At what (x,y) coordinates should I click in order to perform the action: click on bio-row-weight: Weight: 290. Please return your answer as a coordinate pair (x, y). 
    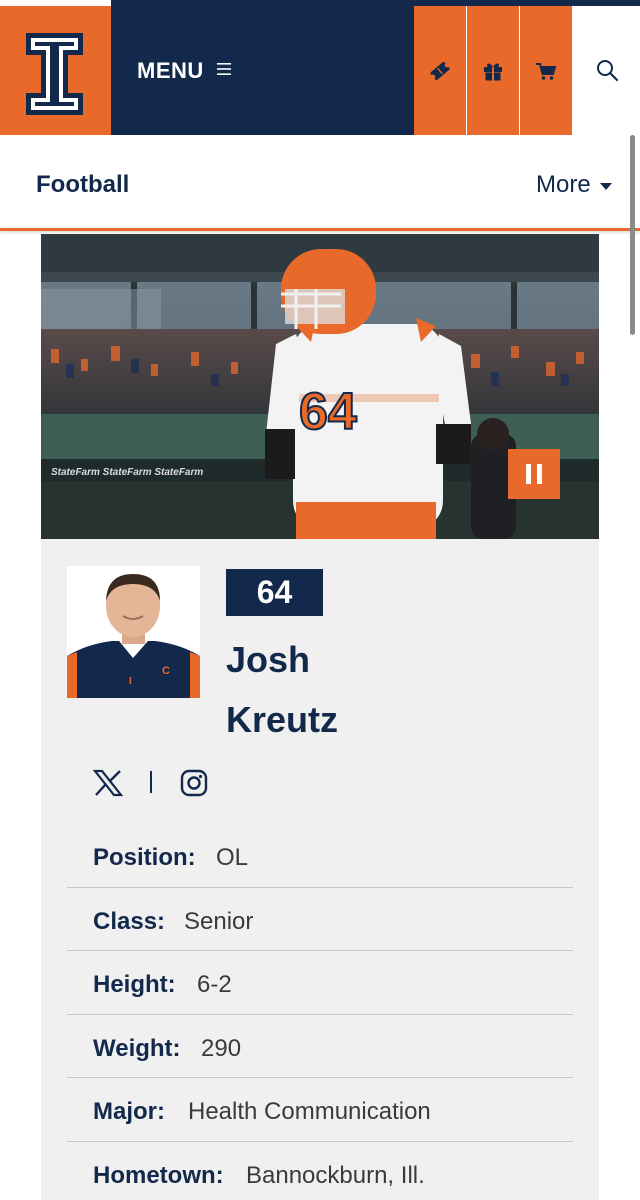
    Looking at the image, I should click on (320, 1046).